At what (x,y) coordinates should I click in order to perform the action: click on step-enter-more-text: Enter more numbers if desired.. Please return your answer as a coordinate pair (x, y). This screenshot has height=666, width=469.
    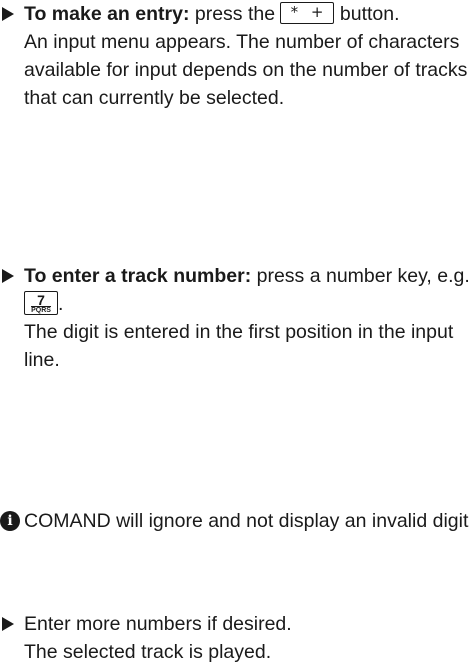
    Looking at the image, I should click on (158, 624).